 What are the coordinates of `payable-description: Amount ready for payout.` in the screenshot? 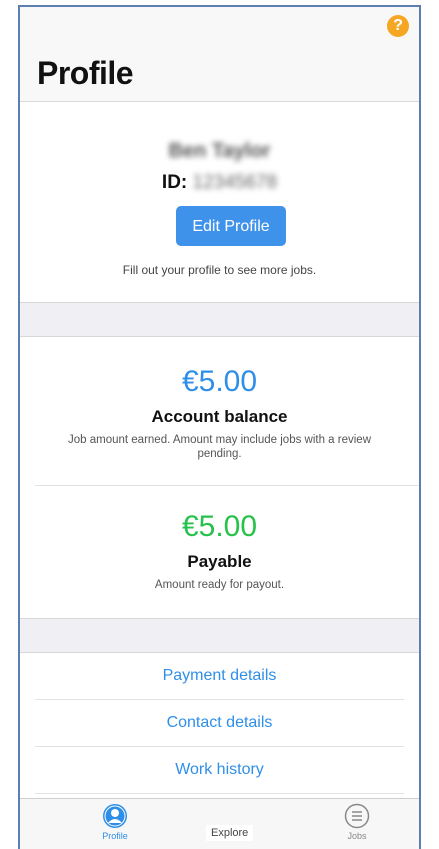 It's located at (219, 585).